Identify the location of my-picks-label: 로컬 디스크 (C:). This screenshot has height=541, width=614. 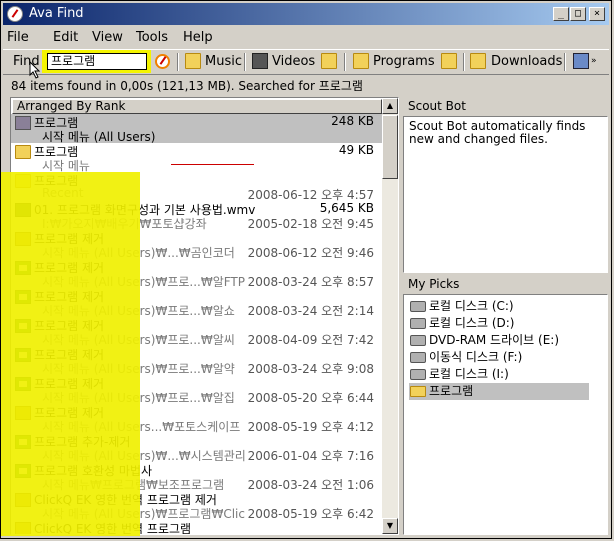
(471, 306).